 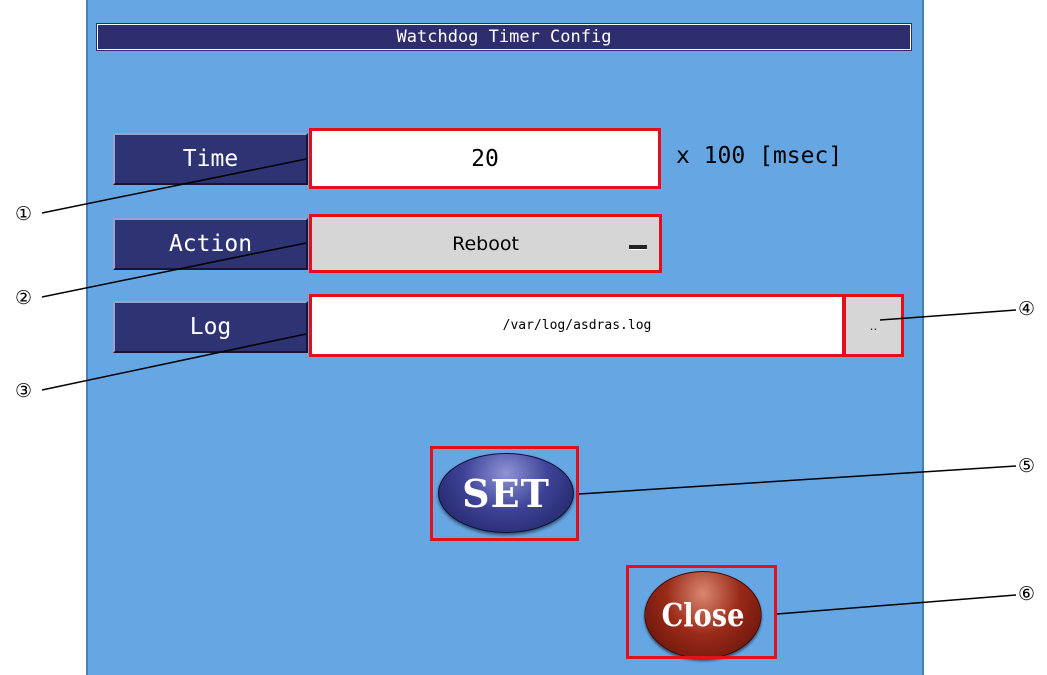 I want to click on callout-4: ④, so click(x=1027, y=309).